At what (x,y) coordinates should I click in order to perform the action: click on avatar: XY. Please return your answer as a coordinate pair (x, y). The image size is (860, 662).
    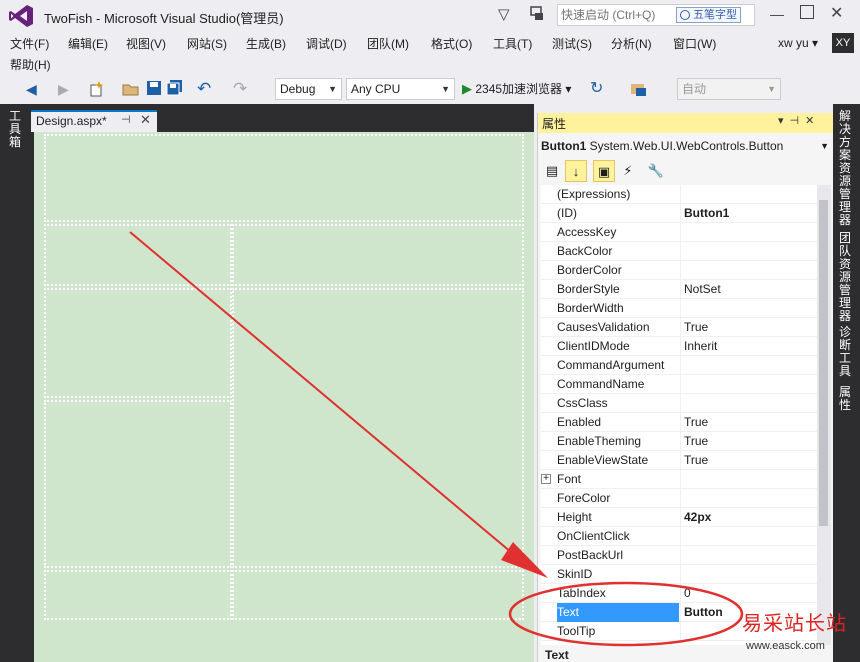
    Looking at the image, I should click on (843, 43).